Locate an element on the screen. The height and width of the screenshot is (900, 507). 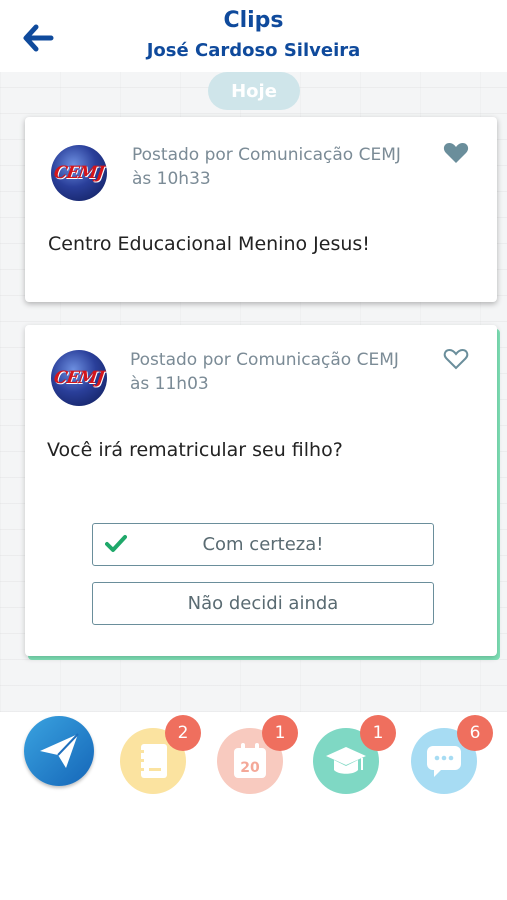
calendar-icon: 20 is located at coordinates (250, 760).